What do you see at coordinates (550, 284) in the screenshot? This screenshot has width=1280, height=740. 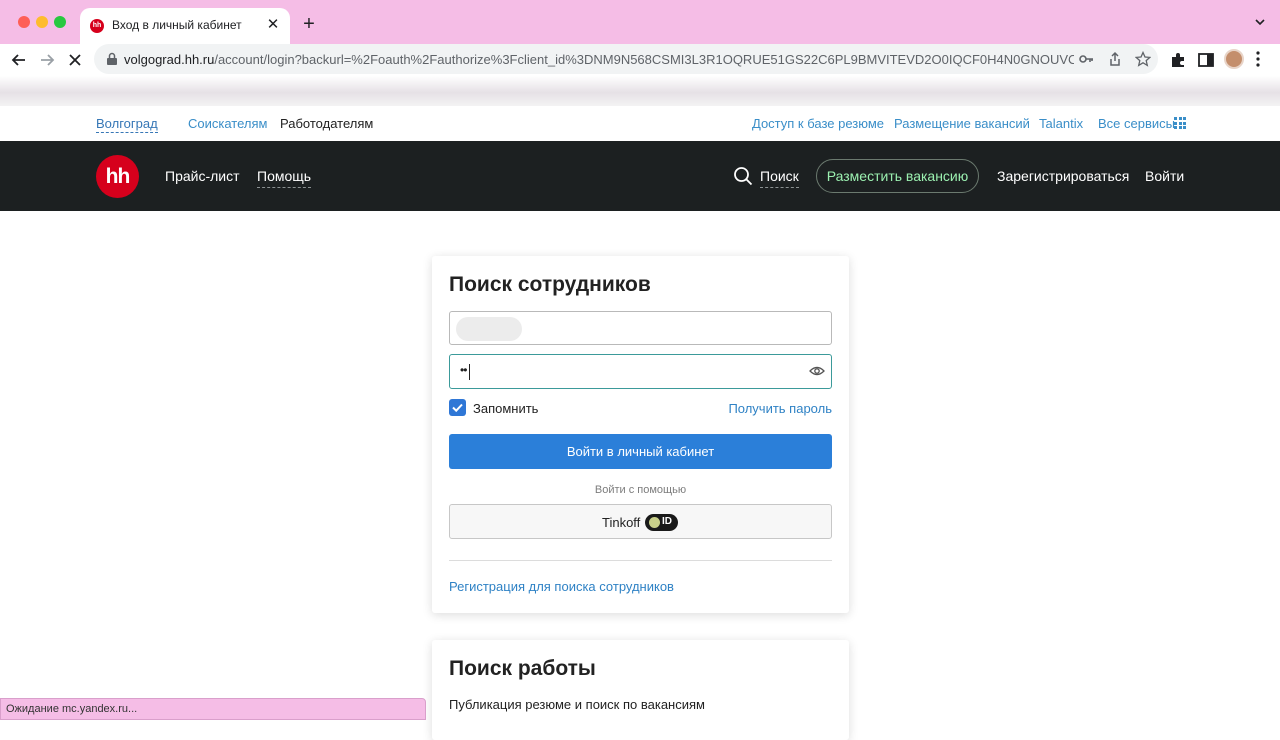 I see `card-title: Поиск сотрудников` at bounding box center [550, 284].